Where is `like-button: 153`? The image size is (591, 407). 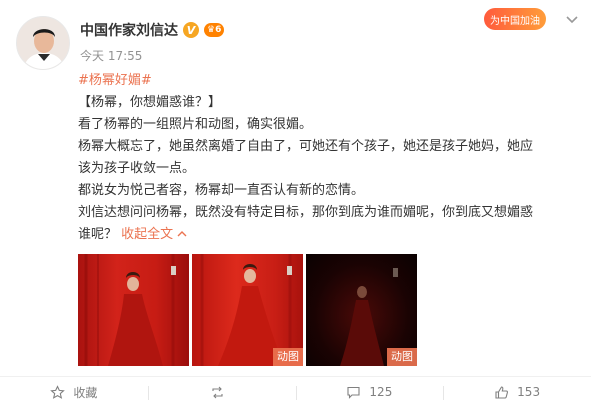
like-button: 153 is located at coordinates (517, 392).